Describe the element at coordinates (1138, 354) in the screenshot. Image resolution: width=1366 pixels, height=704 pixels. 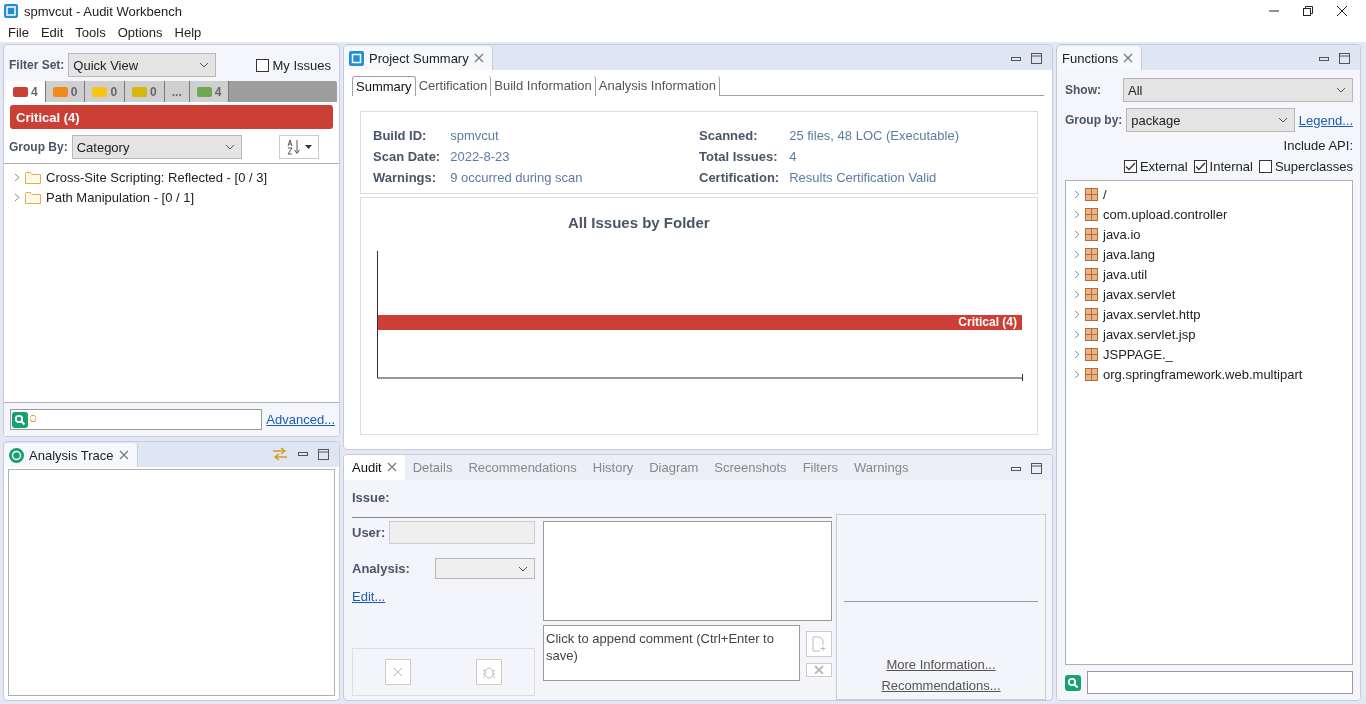
I see `package-label: JSPPAGE._` at that location.